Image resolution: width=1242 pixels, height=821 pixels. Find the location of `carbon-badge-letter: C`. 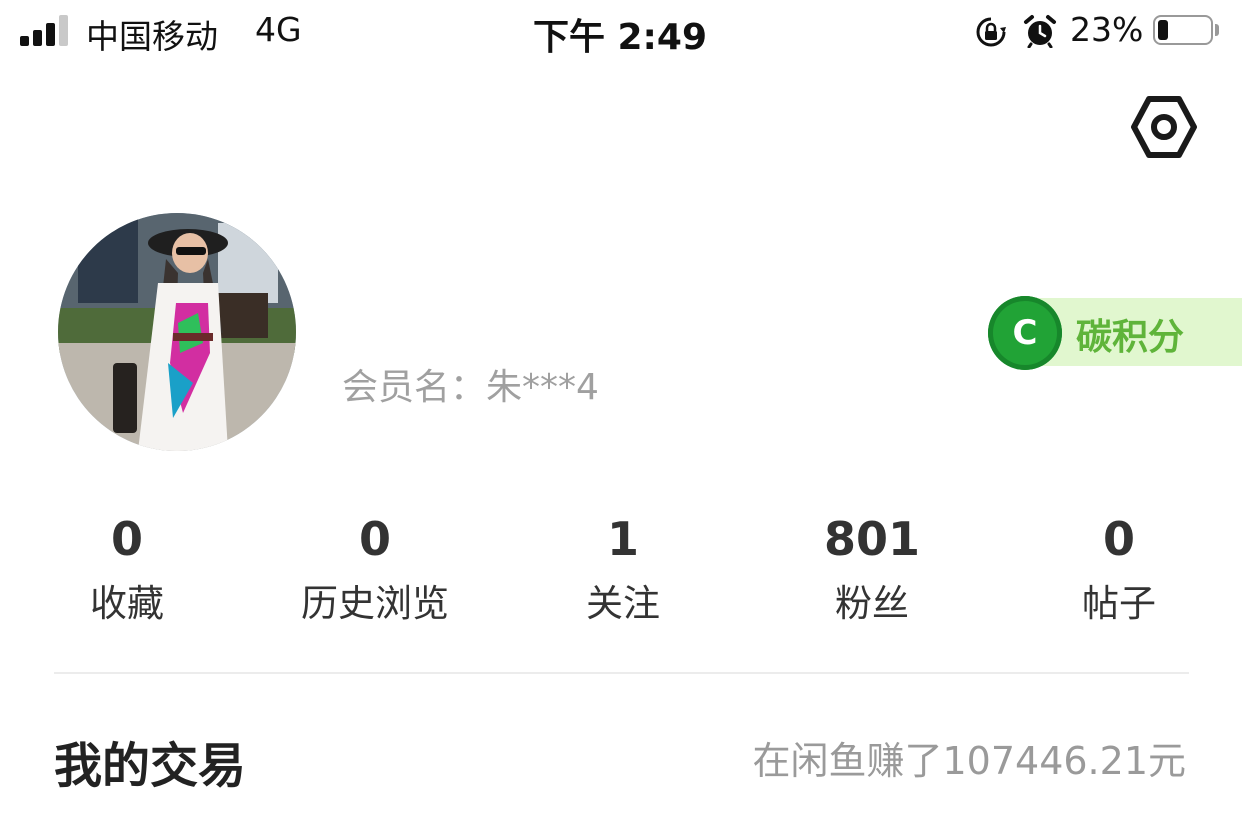

carbon-badge-letter: C is located at coordinates (1025, 333).